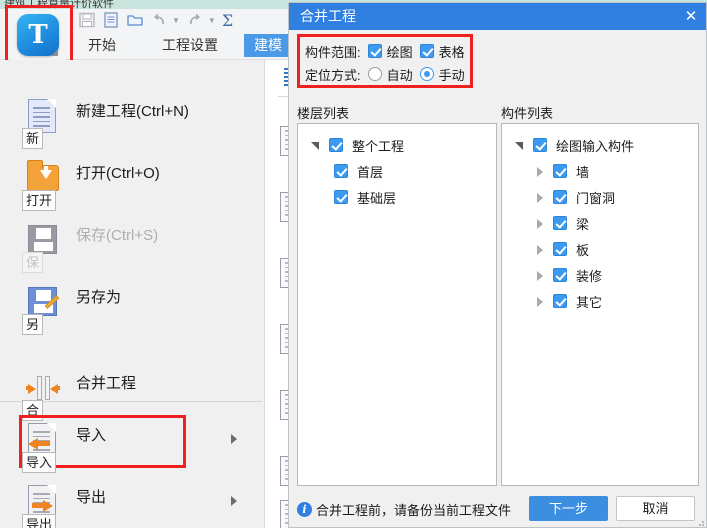  I want to click on tree-row: 绘图输入构件, so click(600, 145).